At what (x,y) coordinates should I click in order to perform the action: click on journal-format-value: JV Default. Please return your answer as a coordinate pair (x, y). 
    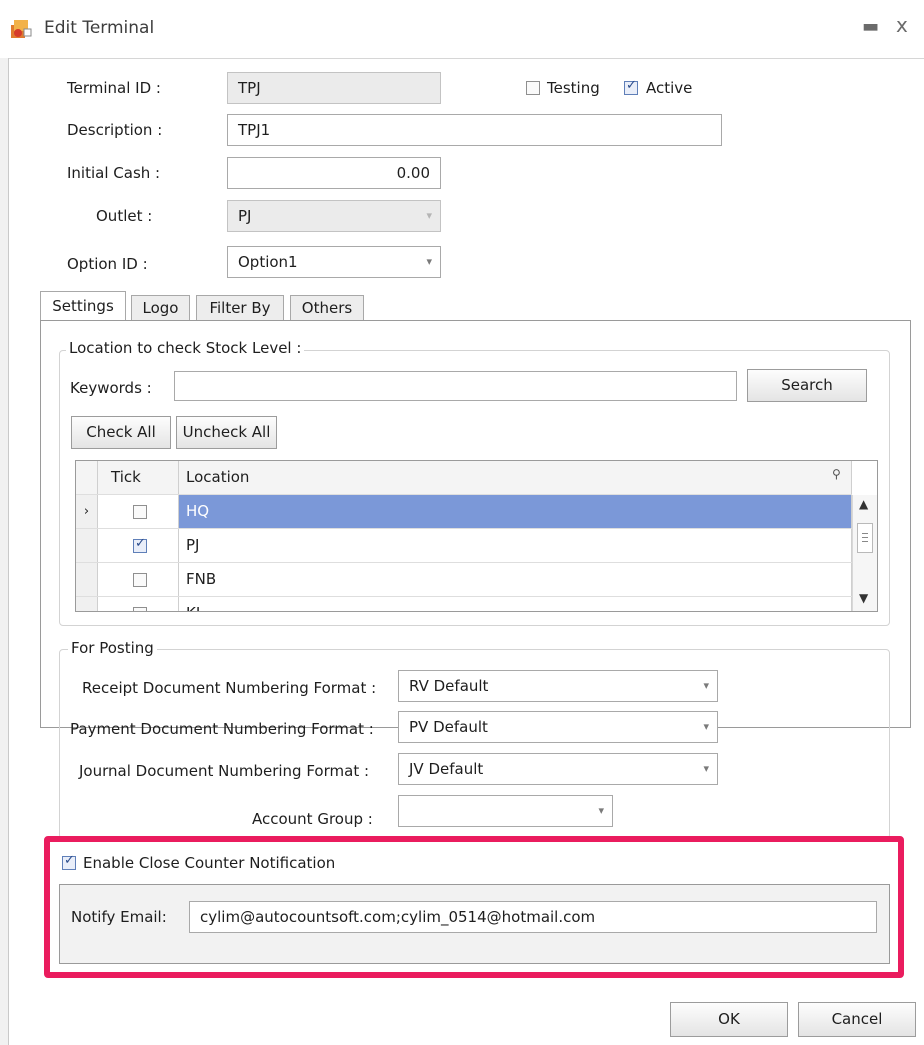
    Looking at the image, I should click on (446, 769).